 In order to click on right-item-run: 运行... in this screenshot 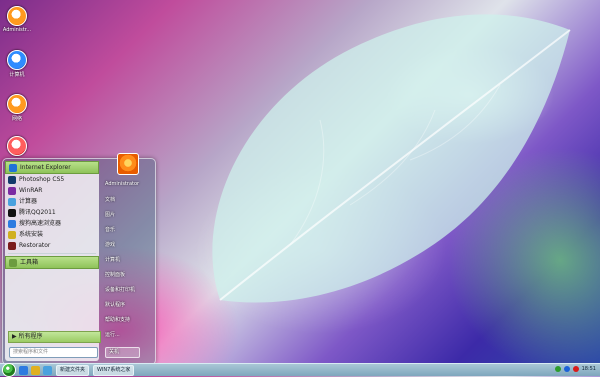, I will do `click(112, 334)`.